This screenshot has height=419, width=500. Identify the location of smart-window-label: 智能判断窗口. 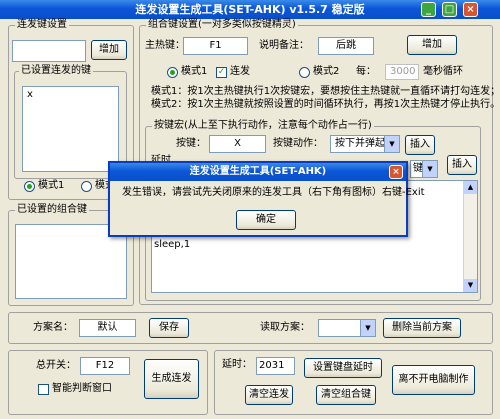
(82, 388).